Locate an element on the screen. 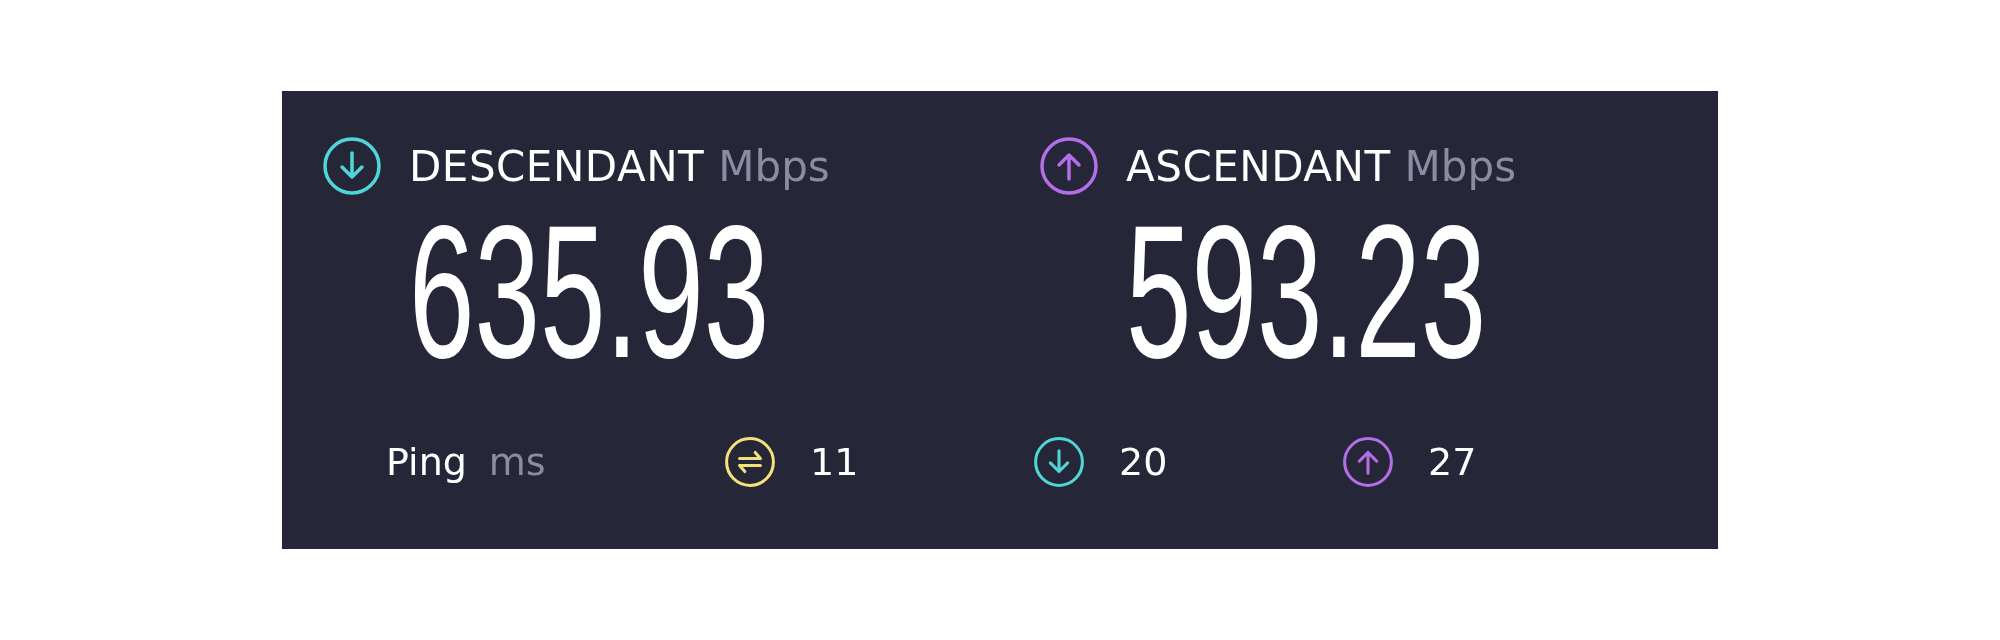  speed-value: 593.23 is located at coordinates (1306, 291).